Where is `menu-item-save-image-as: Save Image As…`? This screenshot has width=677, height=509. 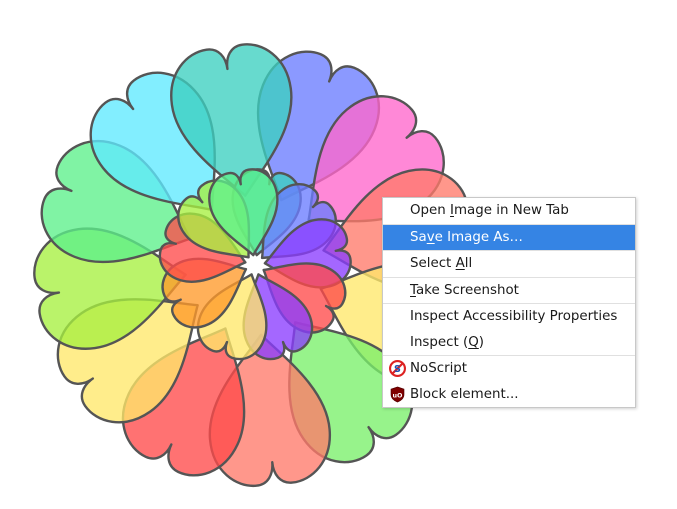 menu-item-save-image-as: Save Image As… is located at coordinates (509, 237).